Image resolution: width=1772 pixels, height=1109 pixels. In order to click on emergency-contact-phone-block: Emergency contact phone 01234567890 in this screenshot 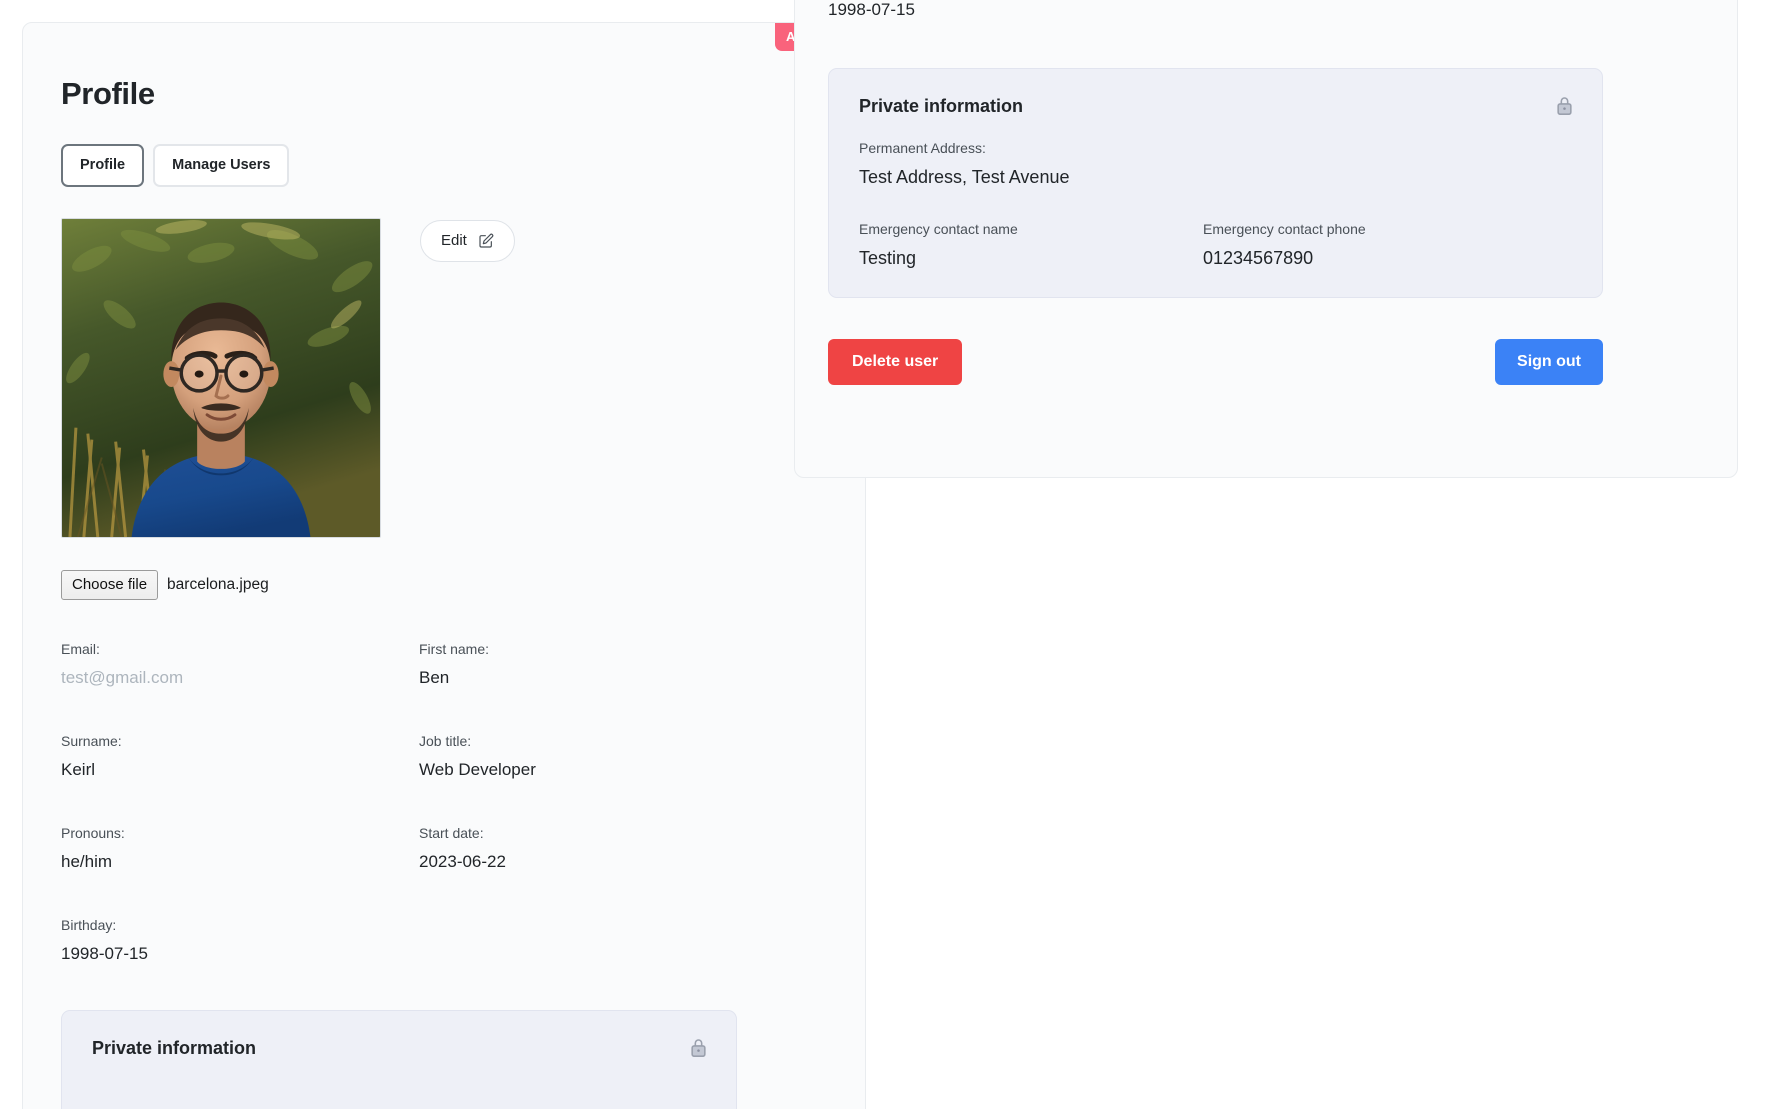, I will do `click(1387, 244)`.